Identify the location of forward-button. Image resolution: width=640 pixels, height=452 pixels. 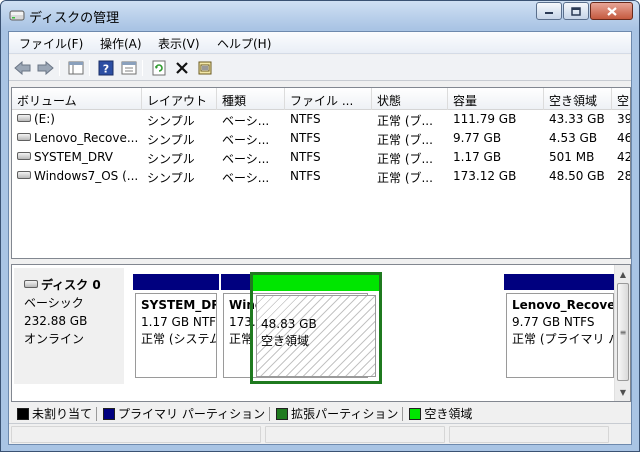
(45, 68).